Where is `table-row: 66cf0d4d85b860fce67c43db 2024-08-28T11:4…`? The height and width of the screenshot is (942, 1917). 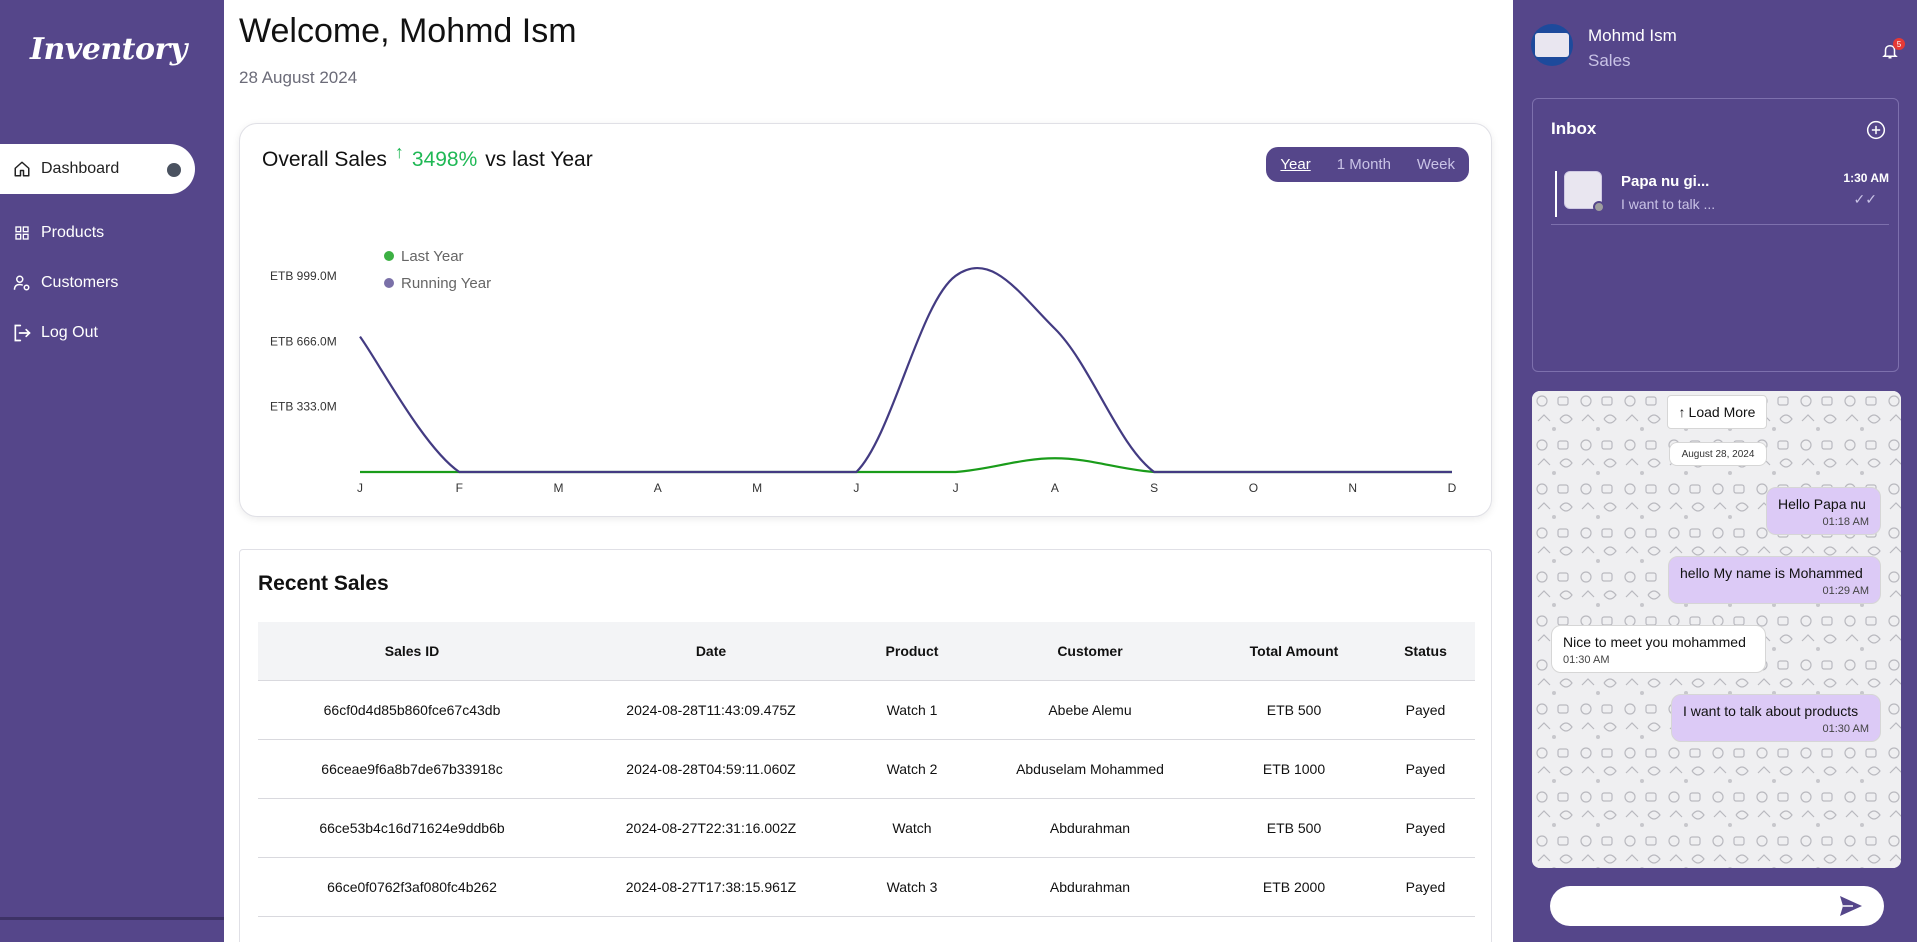
table-row: 66cf0d4d85b860fce67c43db 2024-08-28T11:4… is located at coordinates (866, 710).